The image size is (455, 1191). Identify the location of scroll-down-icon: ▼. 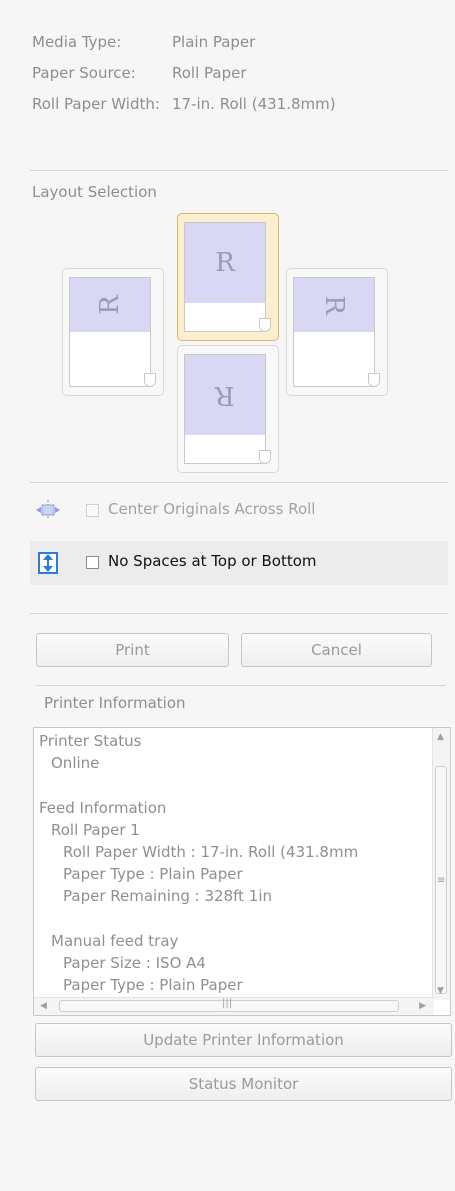
(440, 991).